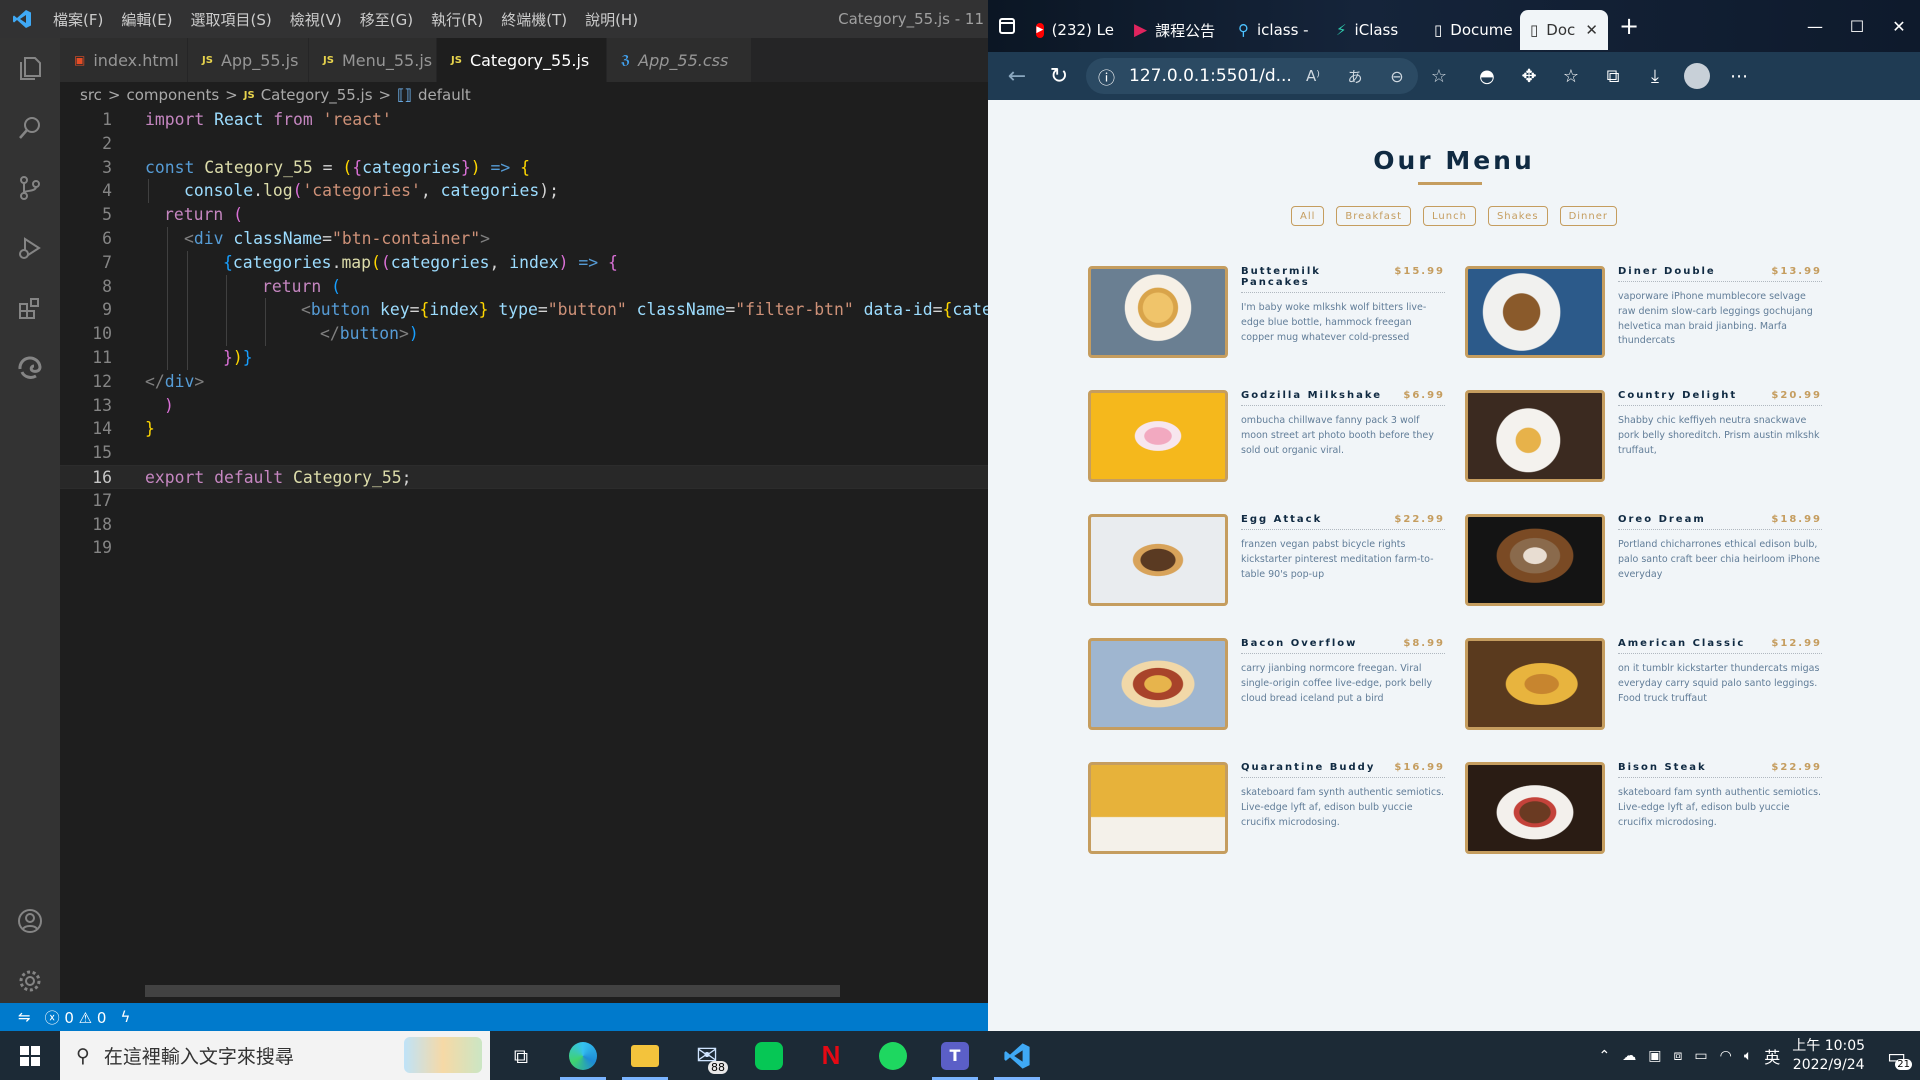 This screenshot has width=1920, height=1080. Describe the element at coordinates (1355, 76) in the screenshot. I see `translate-icon: あ` at that location.